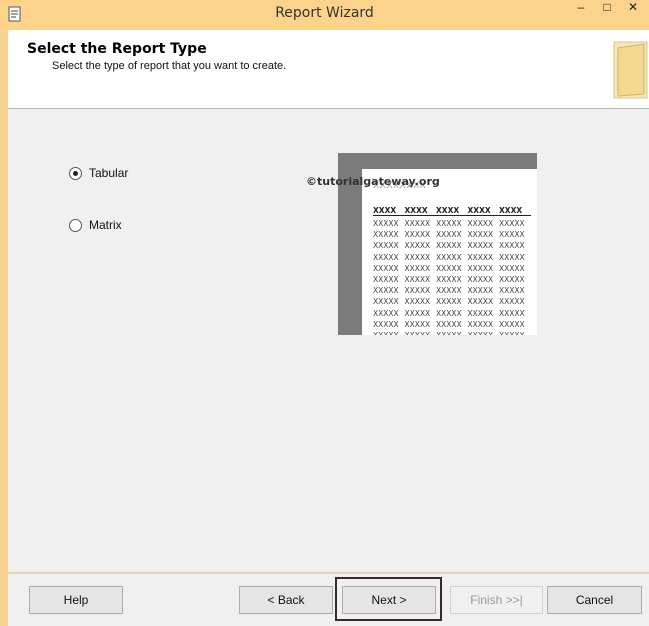  What do you see at coordinates (496, 600) in the screenshot?
I see `finish-button: Finish >>|` at bounding box center [496, 600].